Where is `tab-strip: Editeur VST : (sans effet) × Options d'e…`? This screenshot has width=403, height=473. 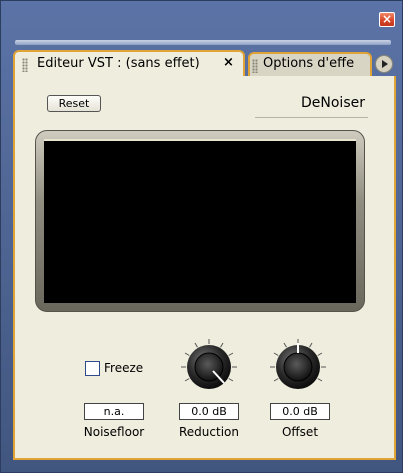
tab-strip: Editeur VST : (sans effet) × Options d'e… is located at coordinates (204, 63).